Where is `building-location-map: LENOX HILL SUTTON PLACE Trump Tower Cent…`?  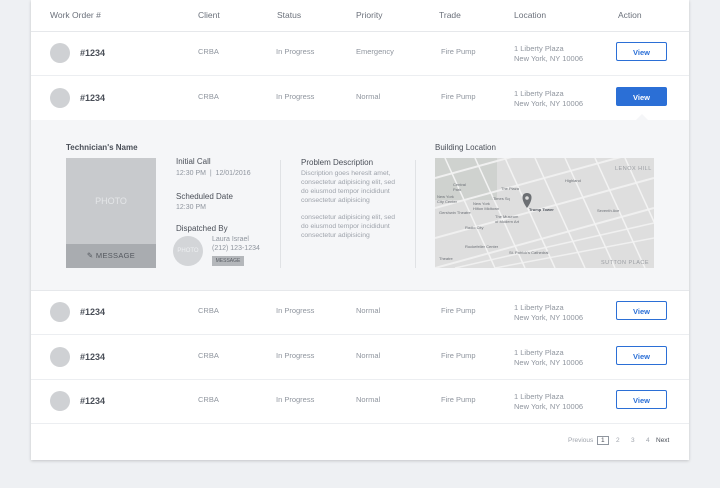
building-location-map: LENOX HILL SUTTON PLACE Trump Tower Cent… is located at coordinates (544, 213).